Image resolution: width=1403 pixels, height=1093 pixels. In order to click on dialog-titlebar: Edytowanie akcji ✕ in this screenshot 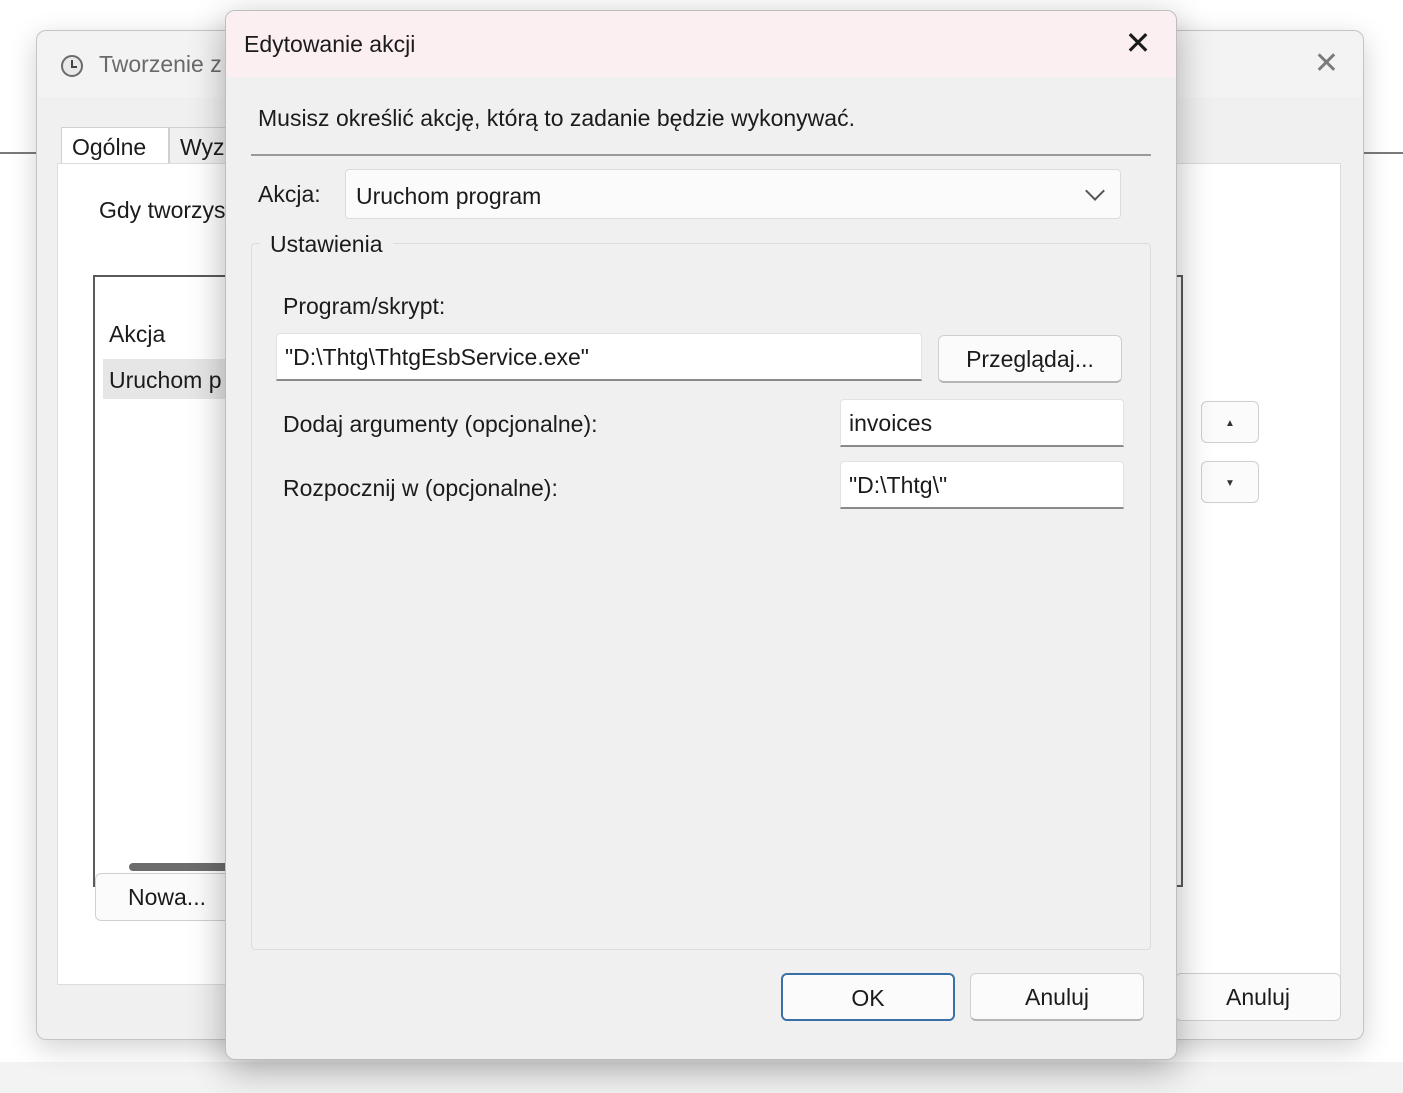, I will do `click(701, 44)`.